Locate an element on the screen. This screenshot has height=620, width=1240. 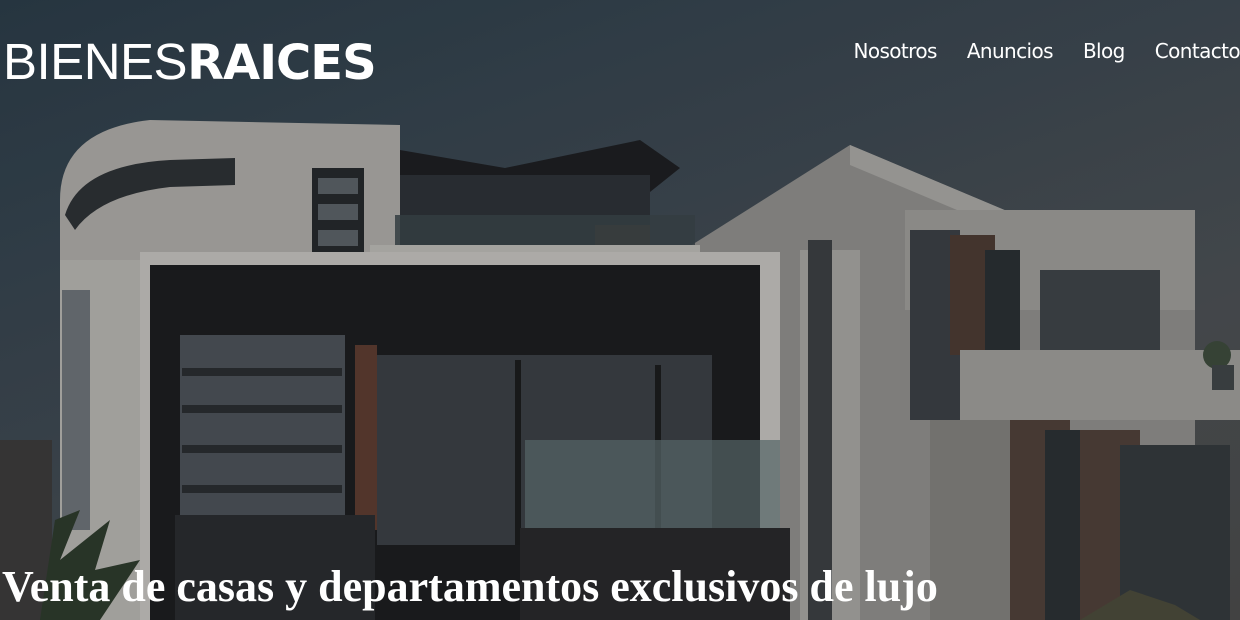
nav-link-contacto: Contacto is located at coordinates (1197, 51).